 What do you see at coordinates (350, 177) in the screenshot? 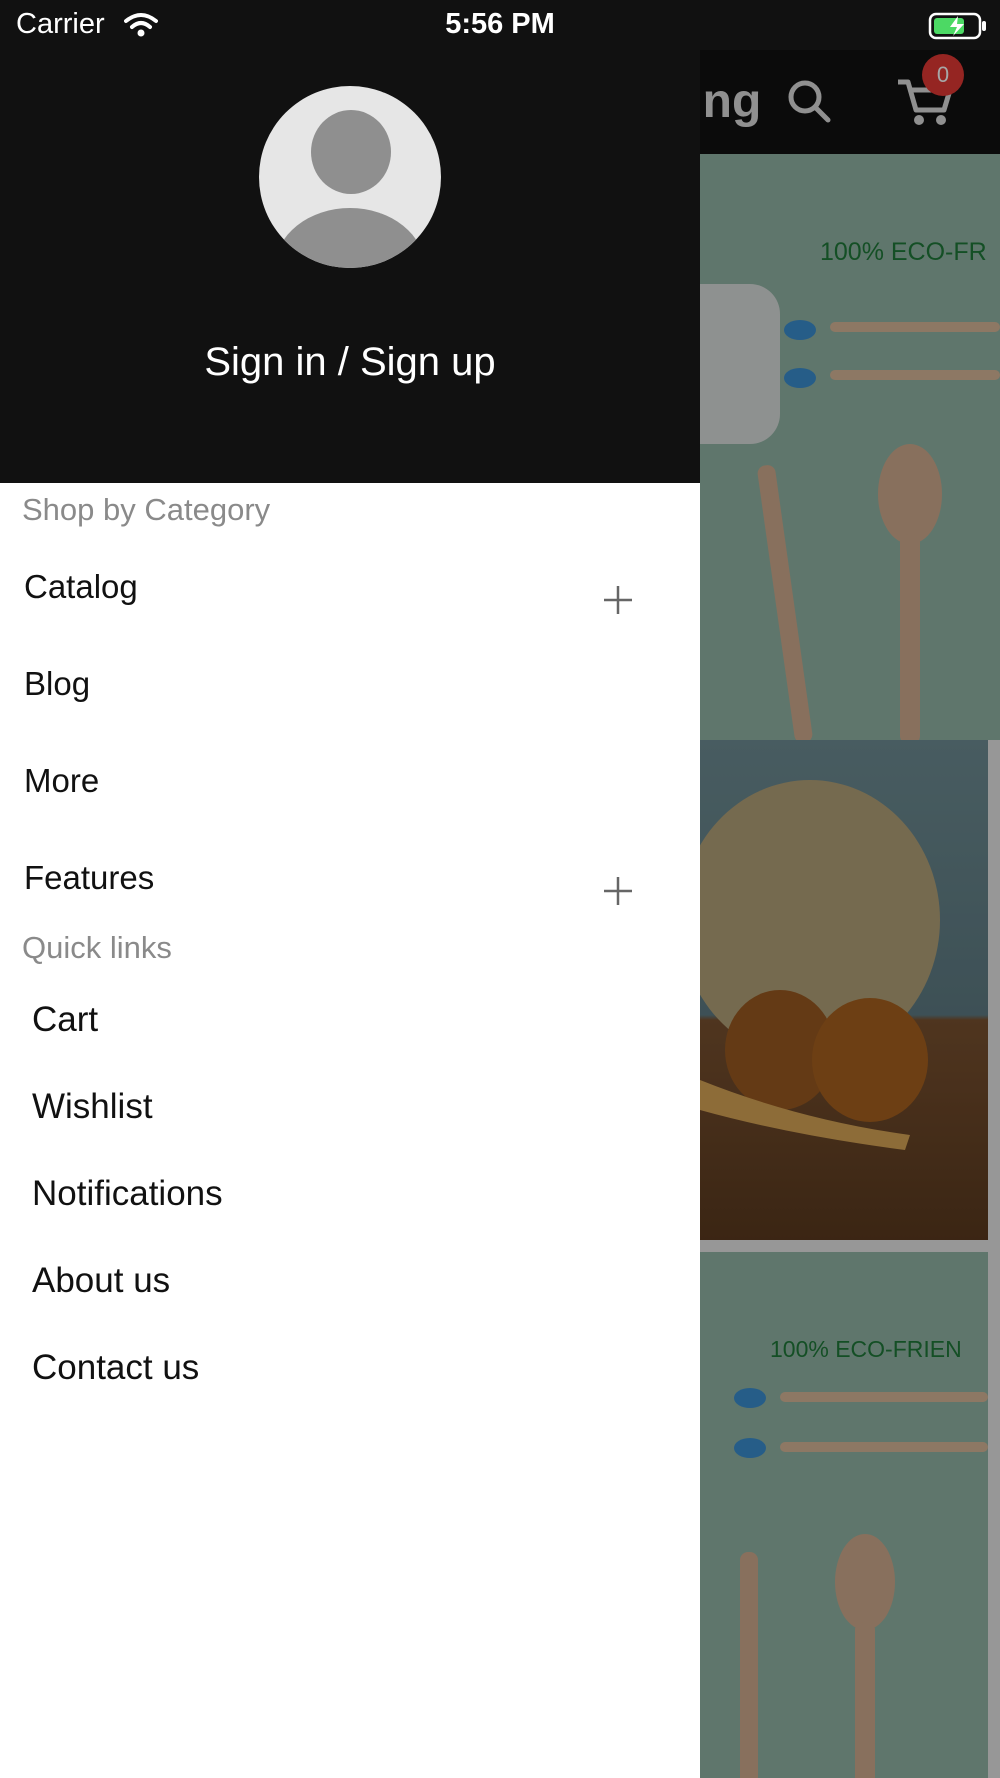
I see `avatar-icon` at bounding box center [350, 177].